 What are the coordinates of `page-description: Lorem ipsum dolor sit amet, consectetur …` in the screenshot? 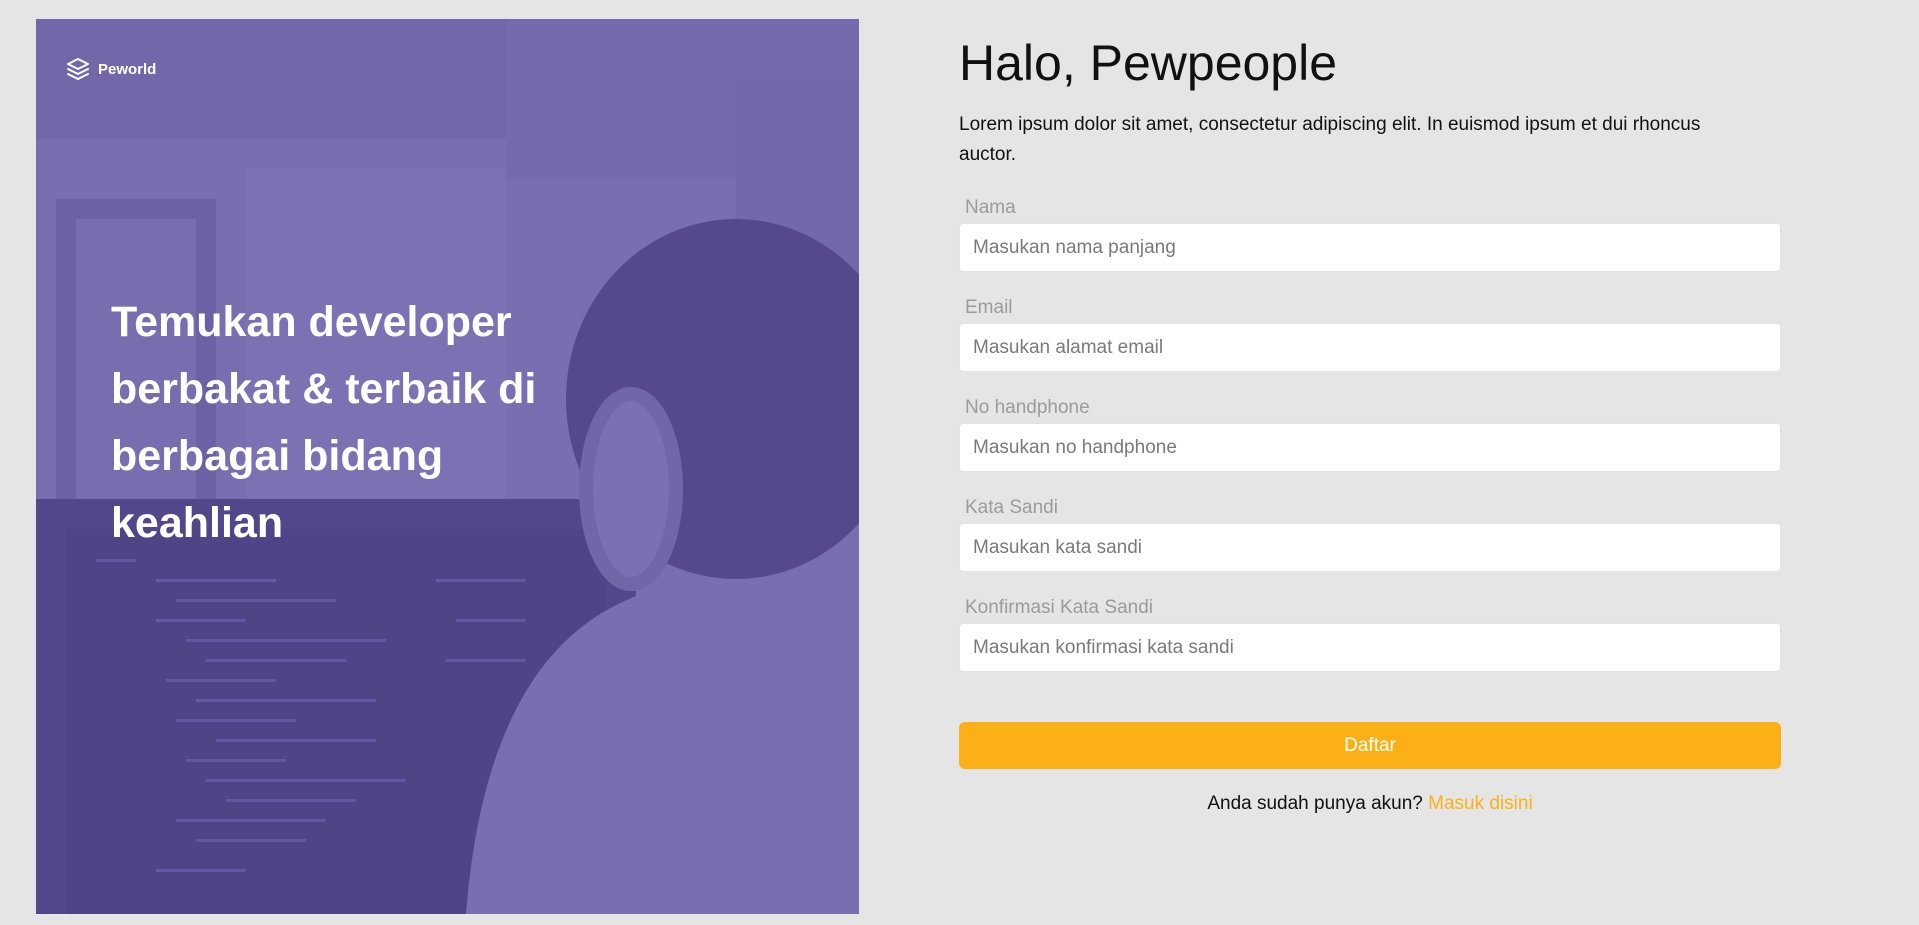 It's located at (1330, 139).